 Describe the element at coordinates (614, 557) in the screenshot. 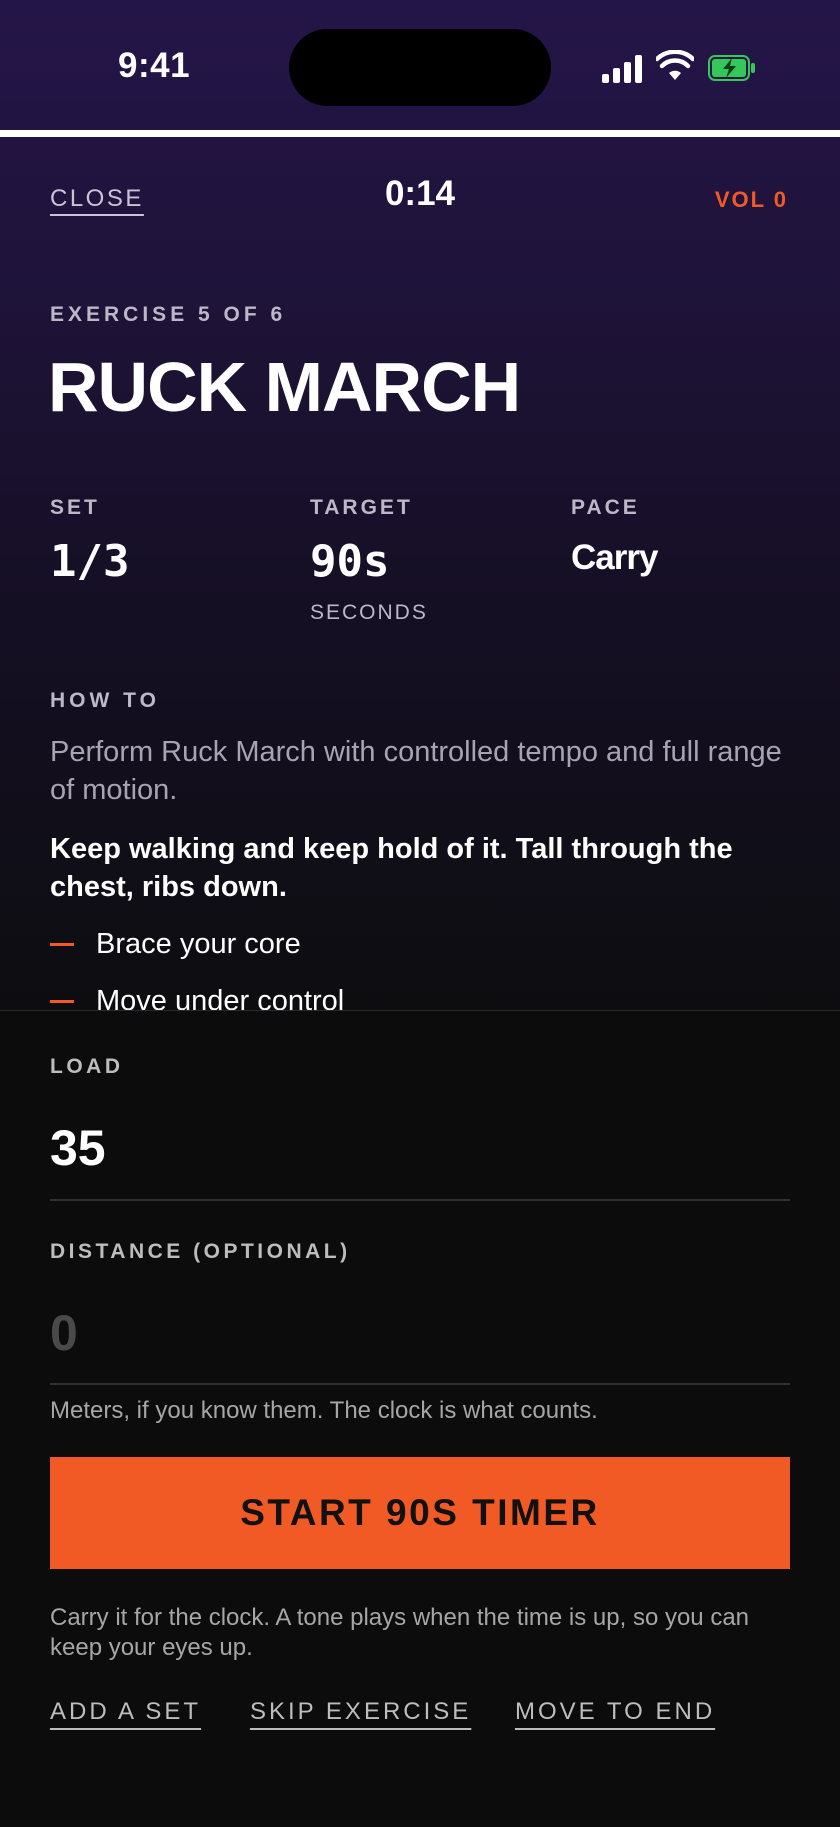

I see `stat-pace-value: Carry` at that location.